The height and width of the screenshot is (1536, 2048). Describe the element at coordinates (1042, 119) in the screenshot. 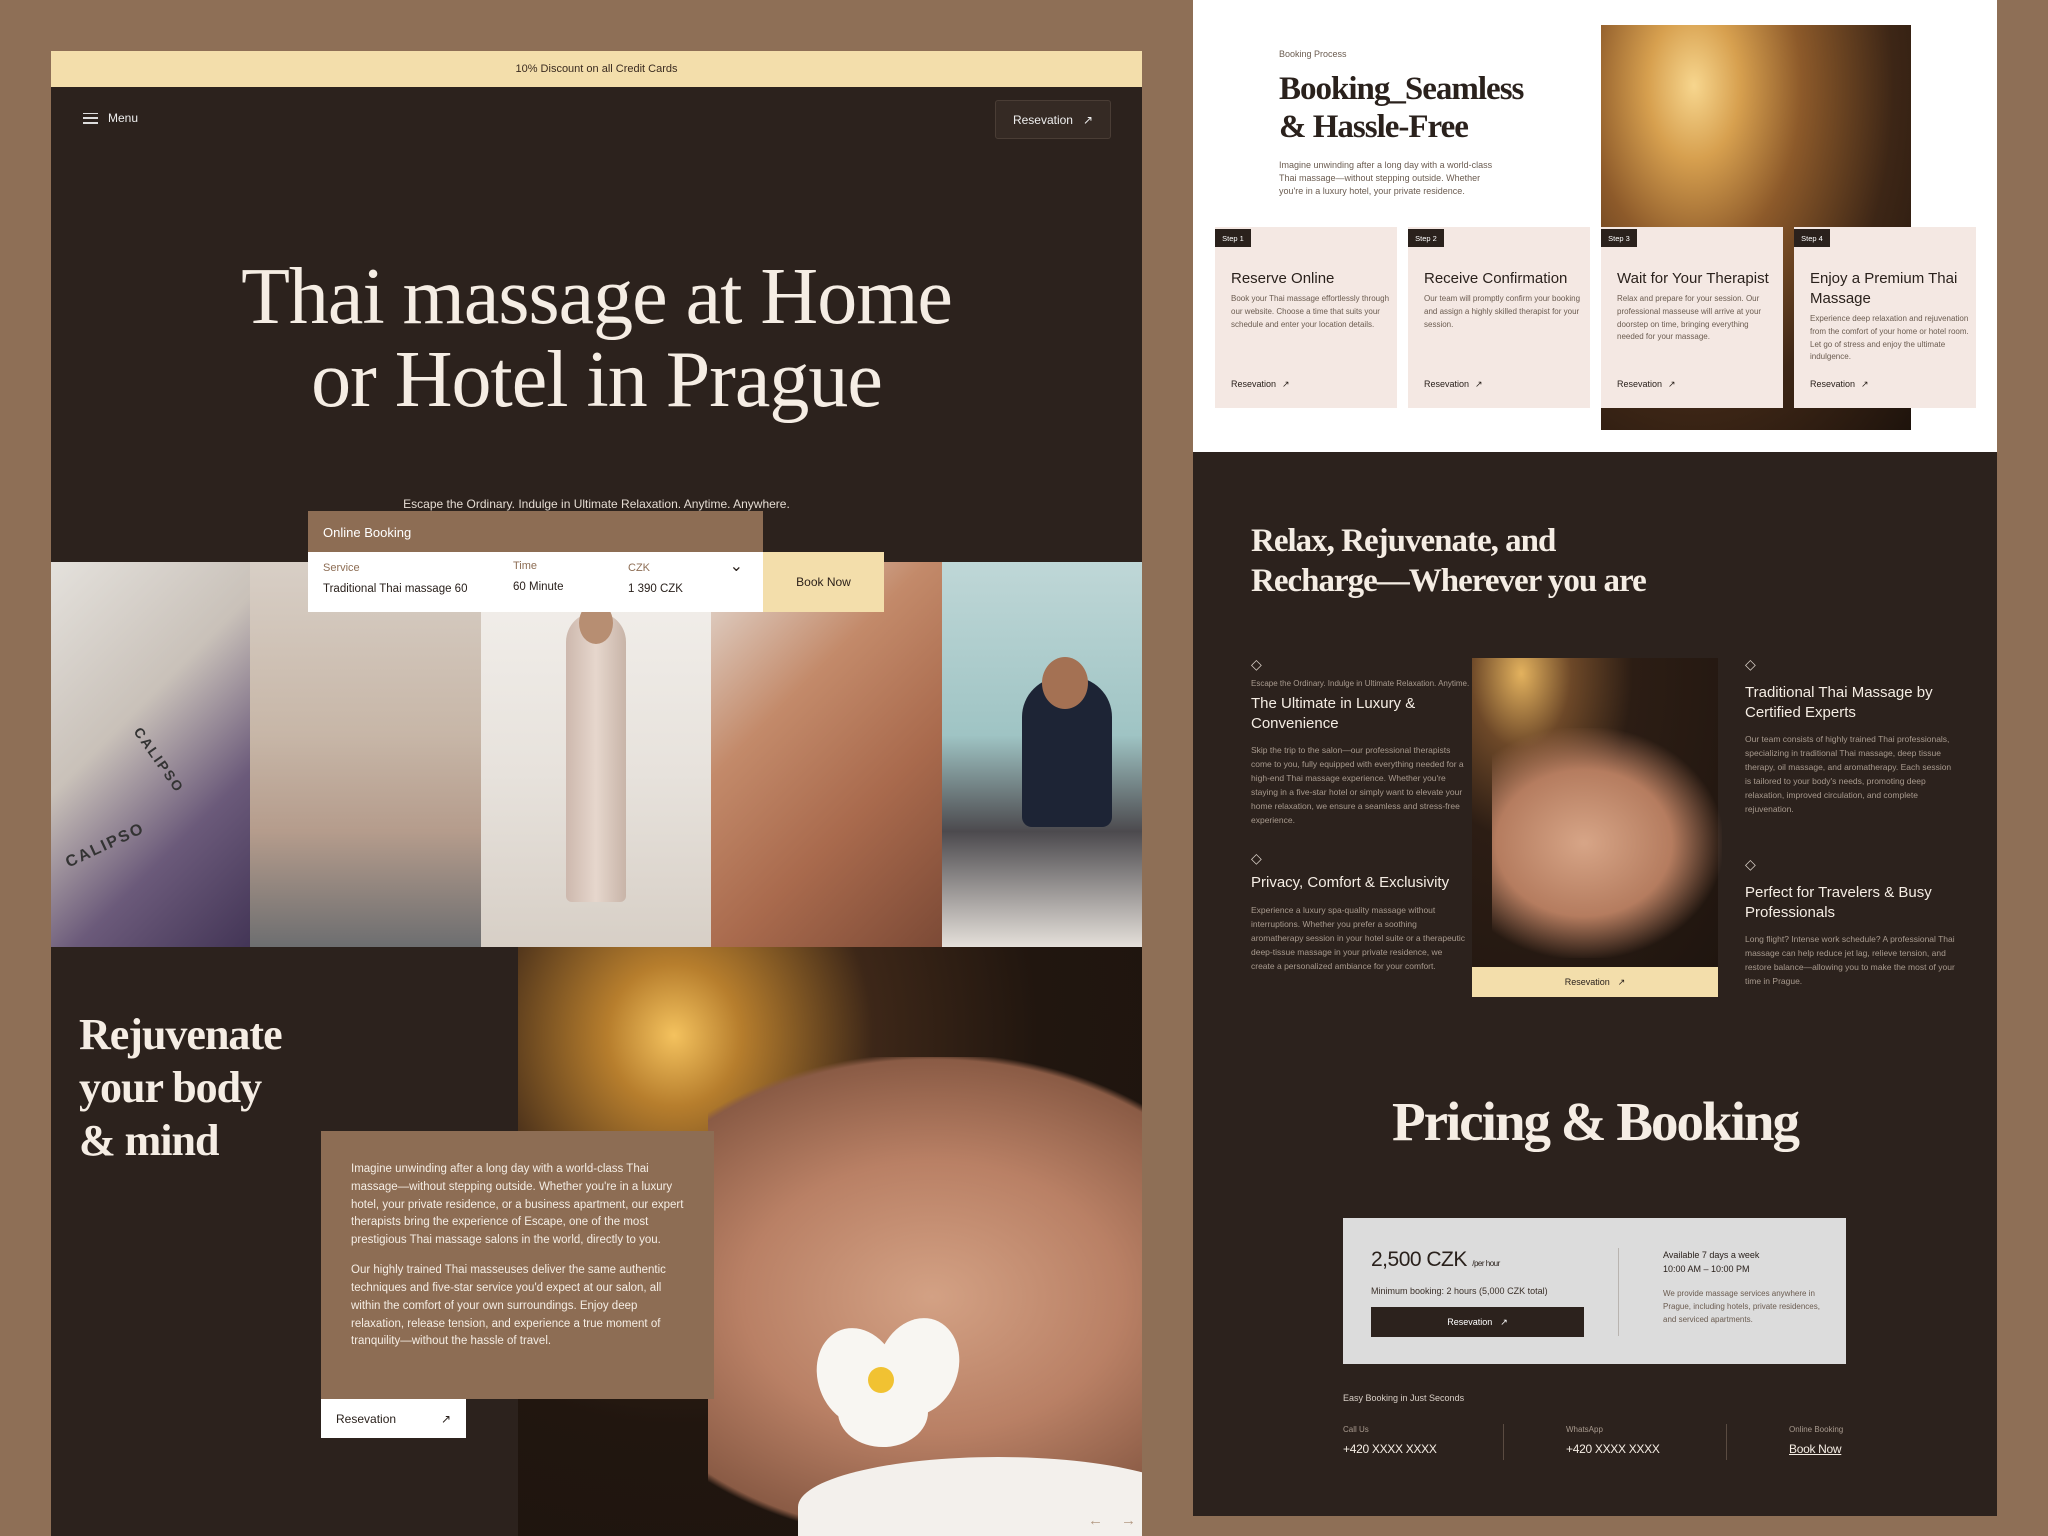

I see `reservation-label: Resevation` at that location.